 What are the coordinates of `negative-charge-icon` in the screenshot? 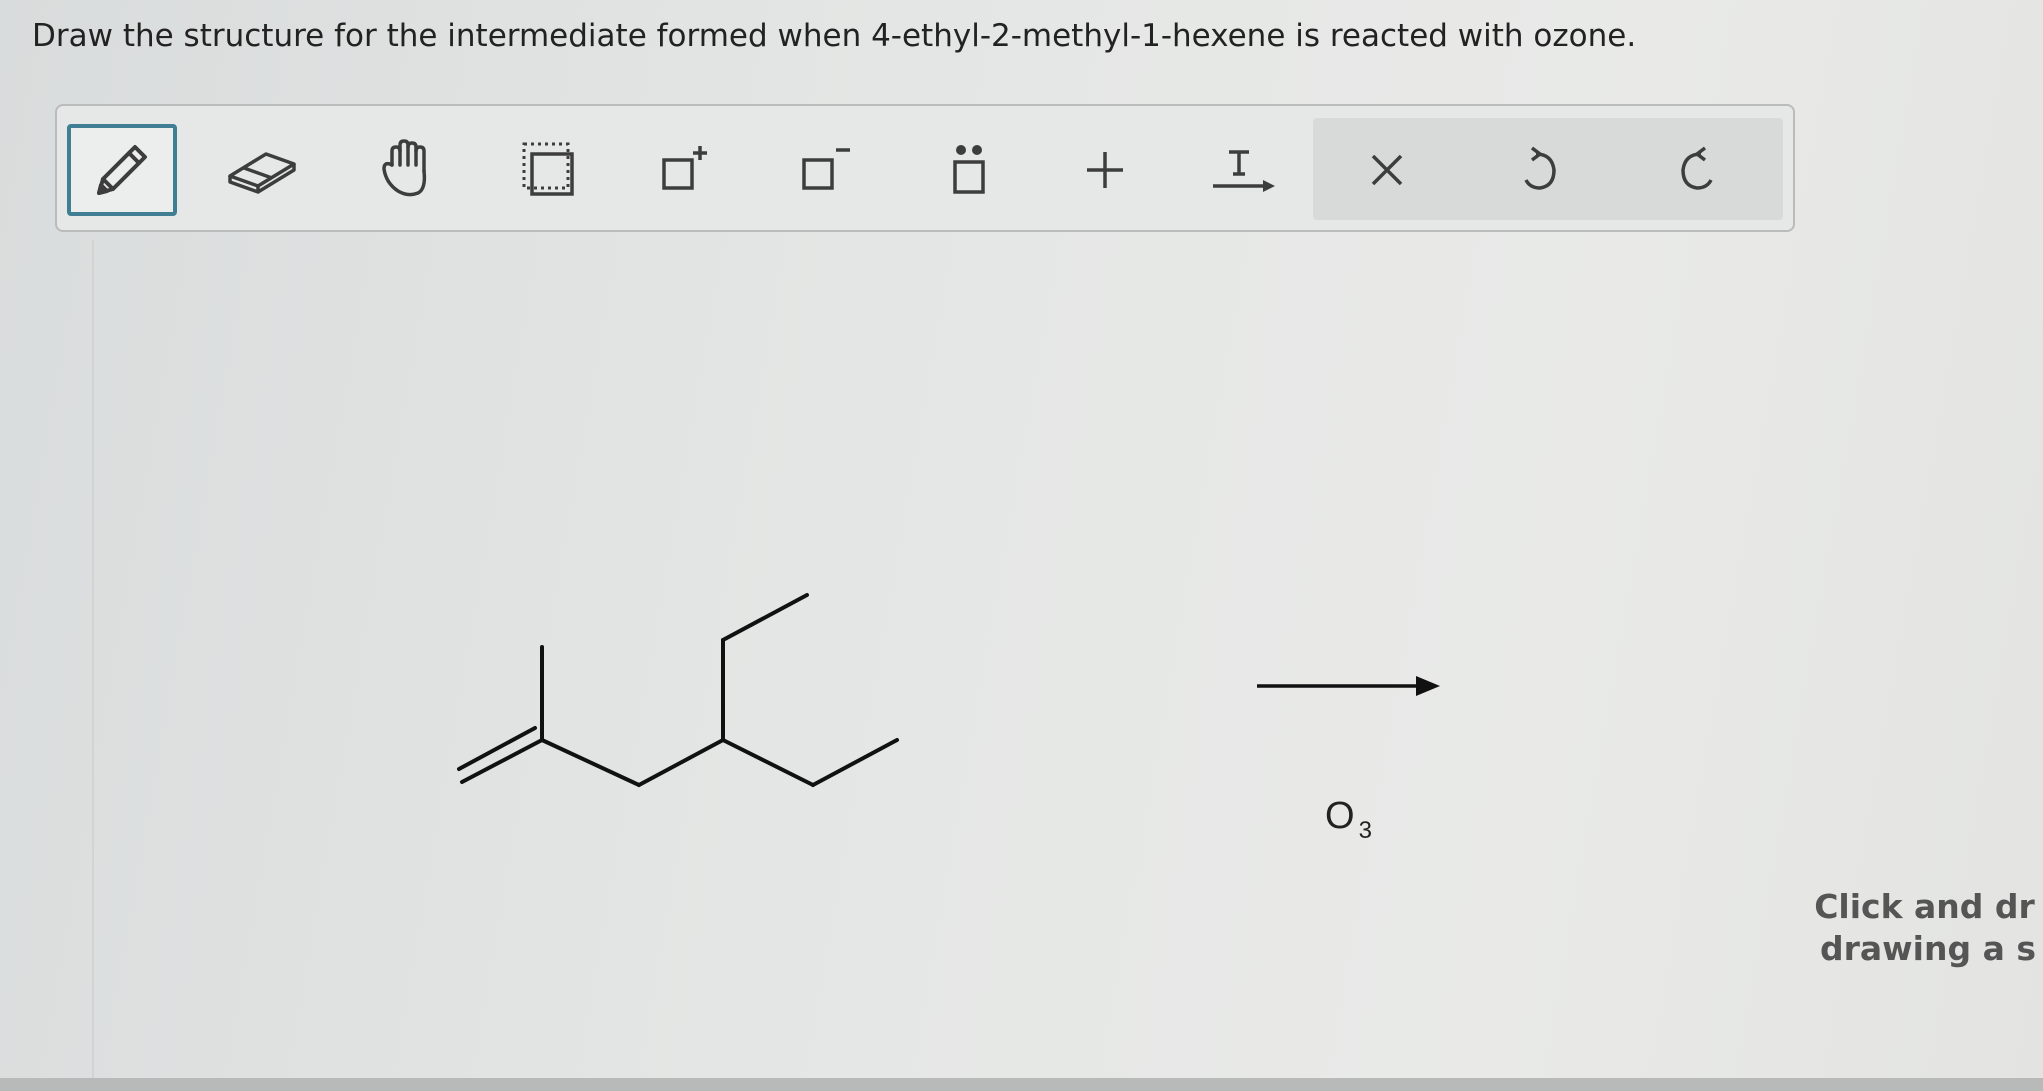 It's located at (826, 169).